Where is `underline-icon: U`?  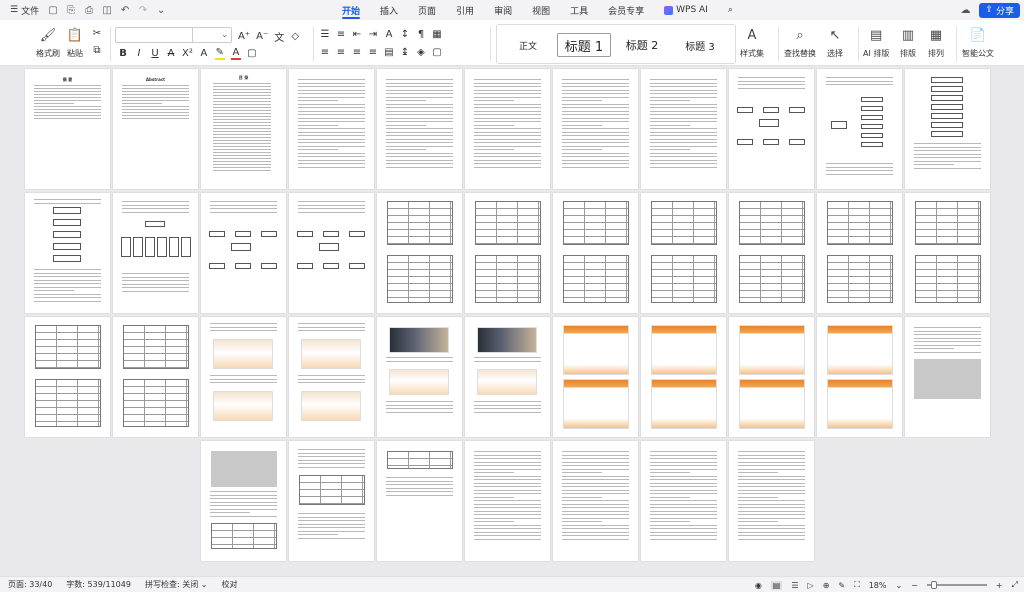
underline-icon: U is located at coordinates (155, 53).